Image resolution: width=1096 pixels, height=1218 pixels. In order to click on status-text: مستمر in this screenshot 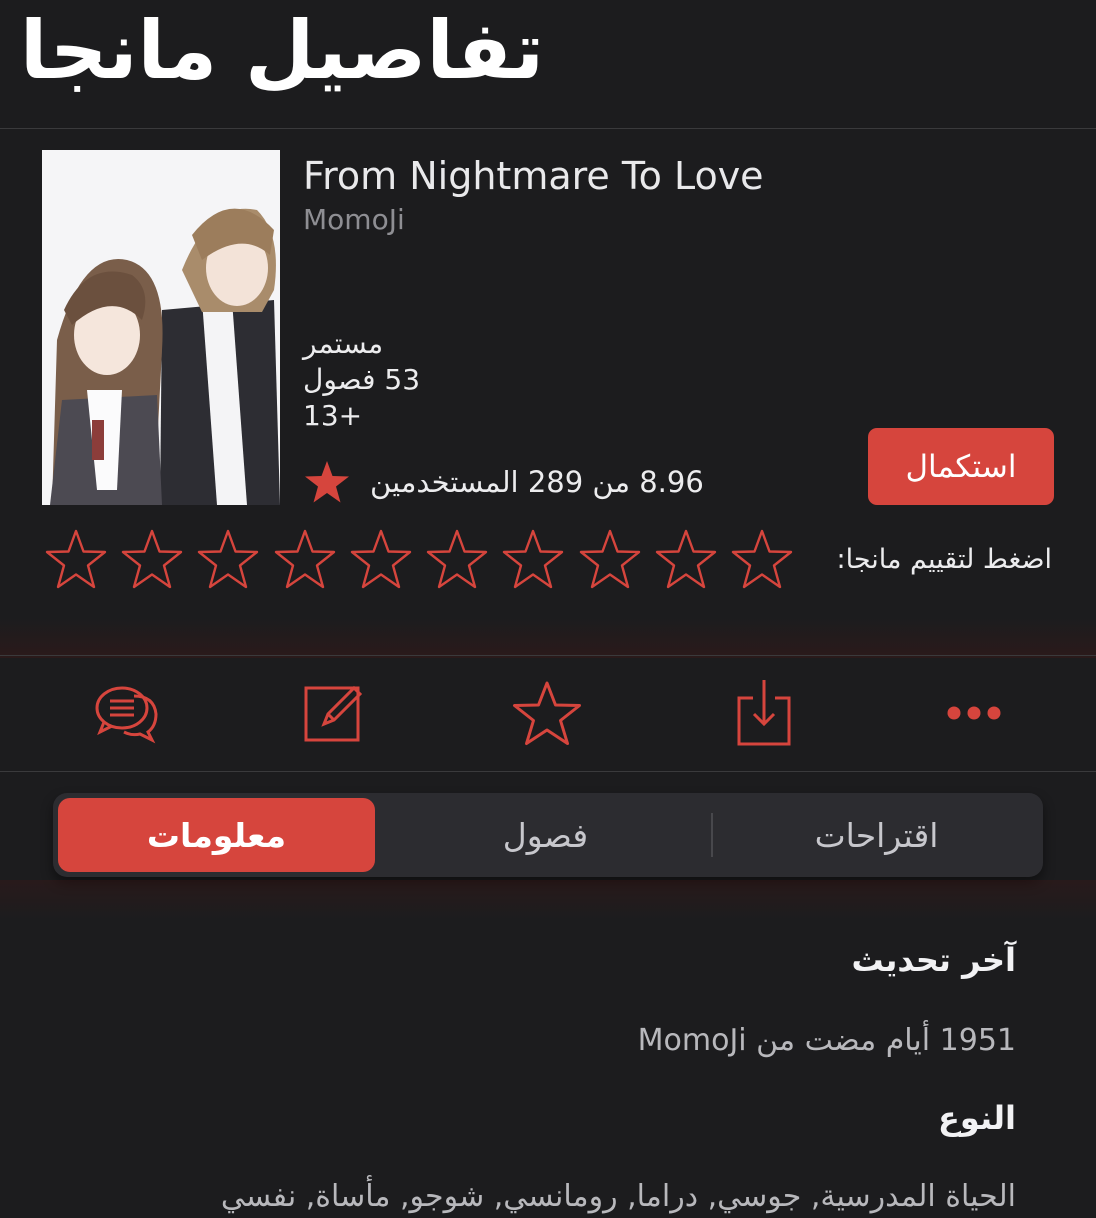, I will do `click(343, 343)`.